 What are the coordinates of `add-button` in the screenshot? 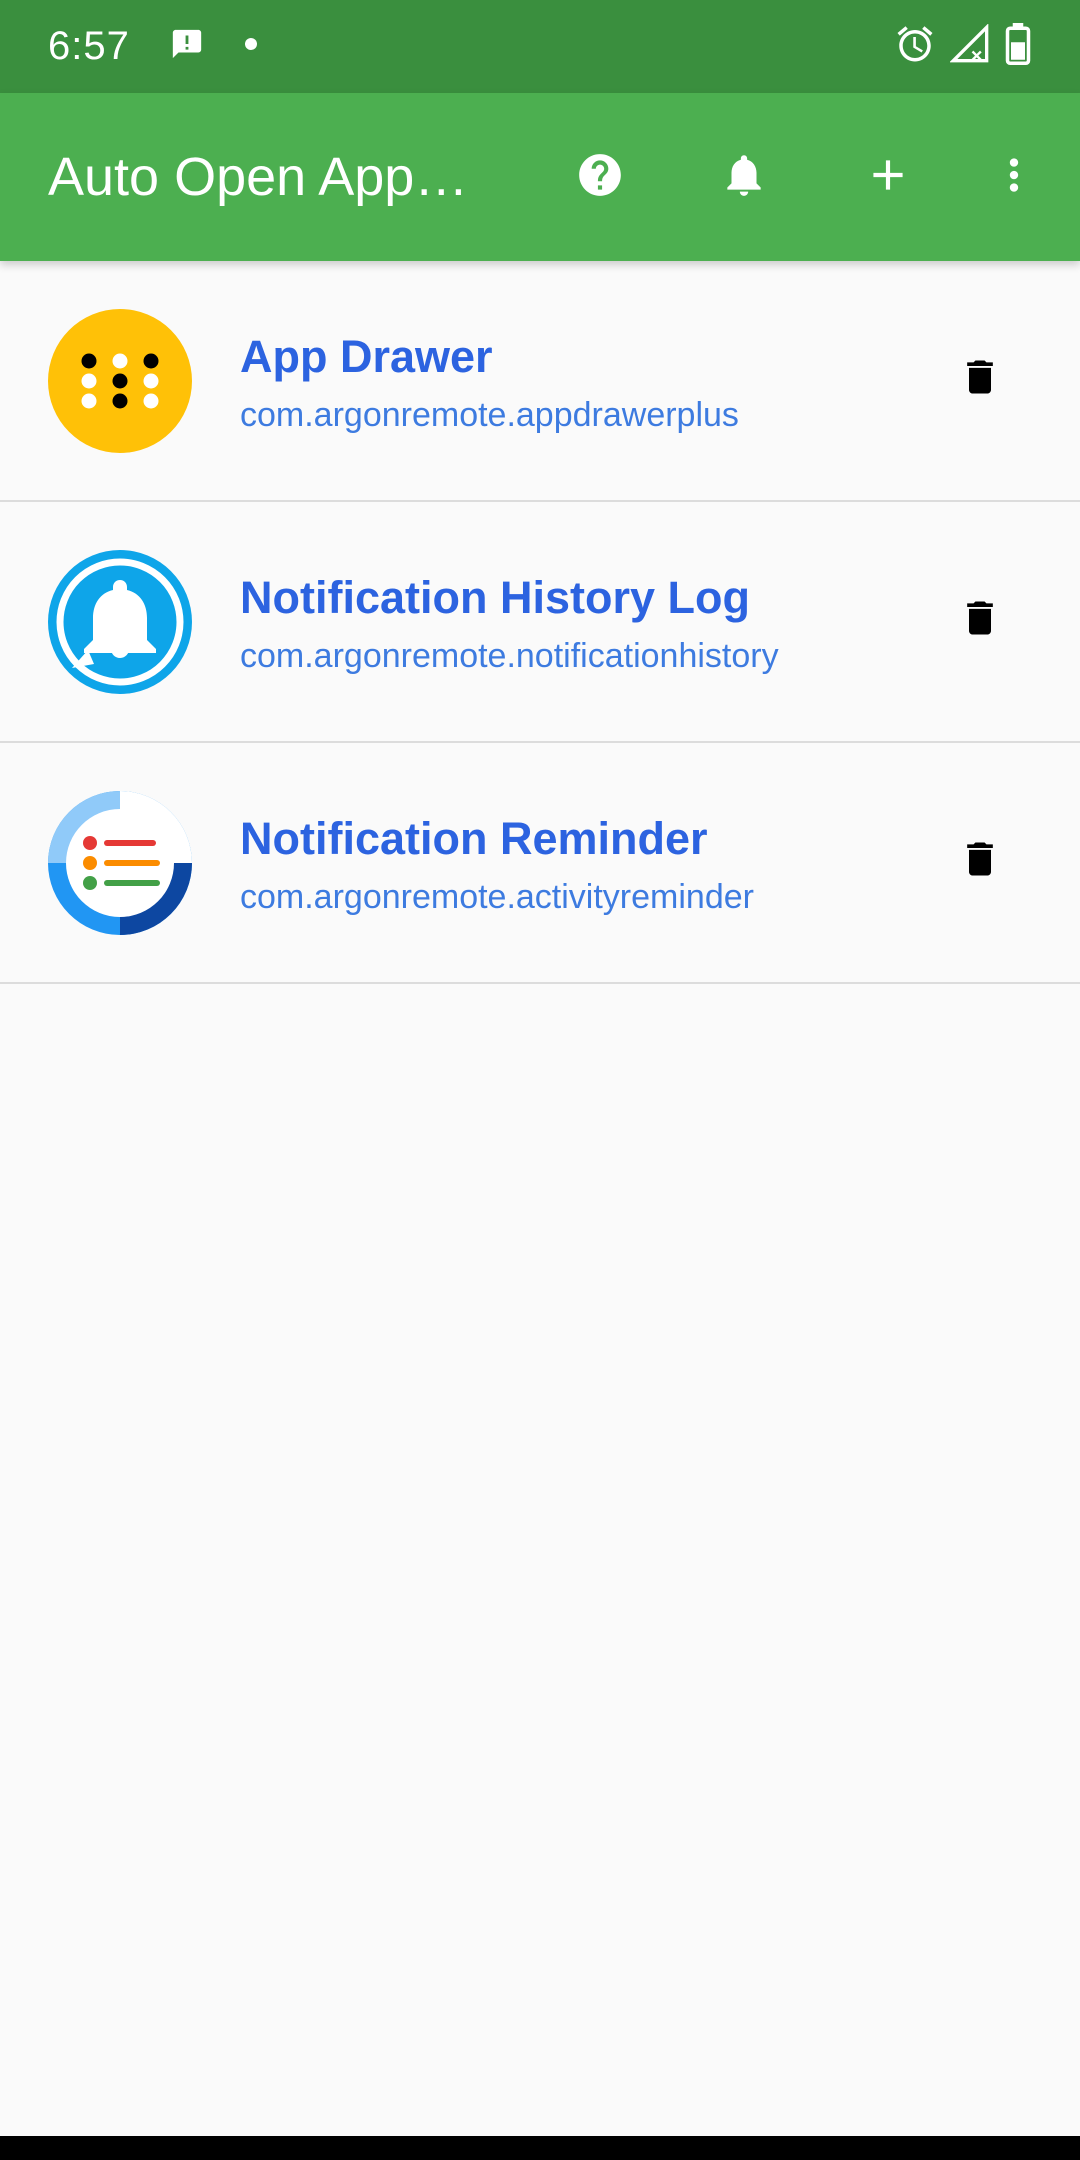 It's located at (888, 177).